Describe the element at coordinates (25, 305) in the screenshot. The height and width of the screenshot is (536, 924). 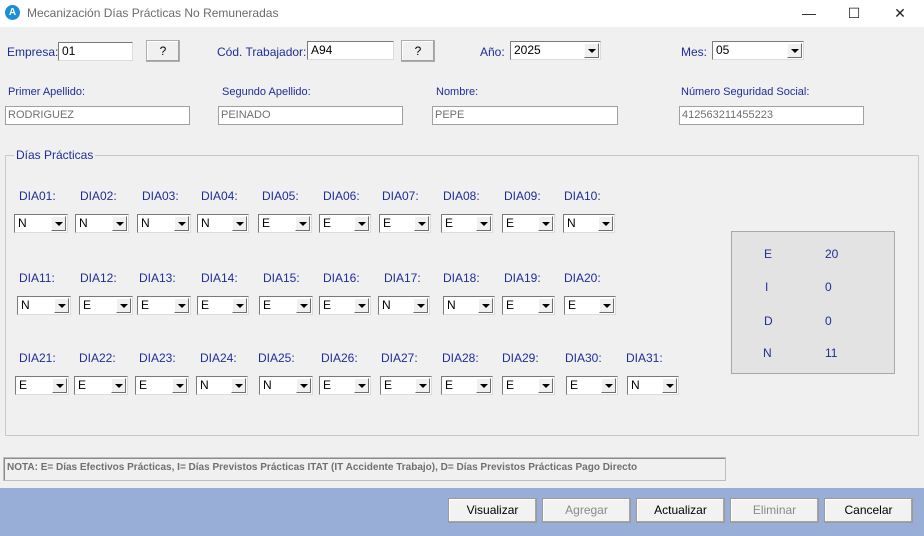
I see `dia11-value: N` at that location.